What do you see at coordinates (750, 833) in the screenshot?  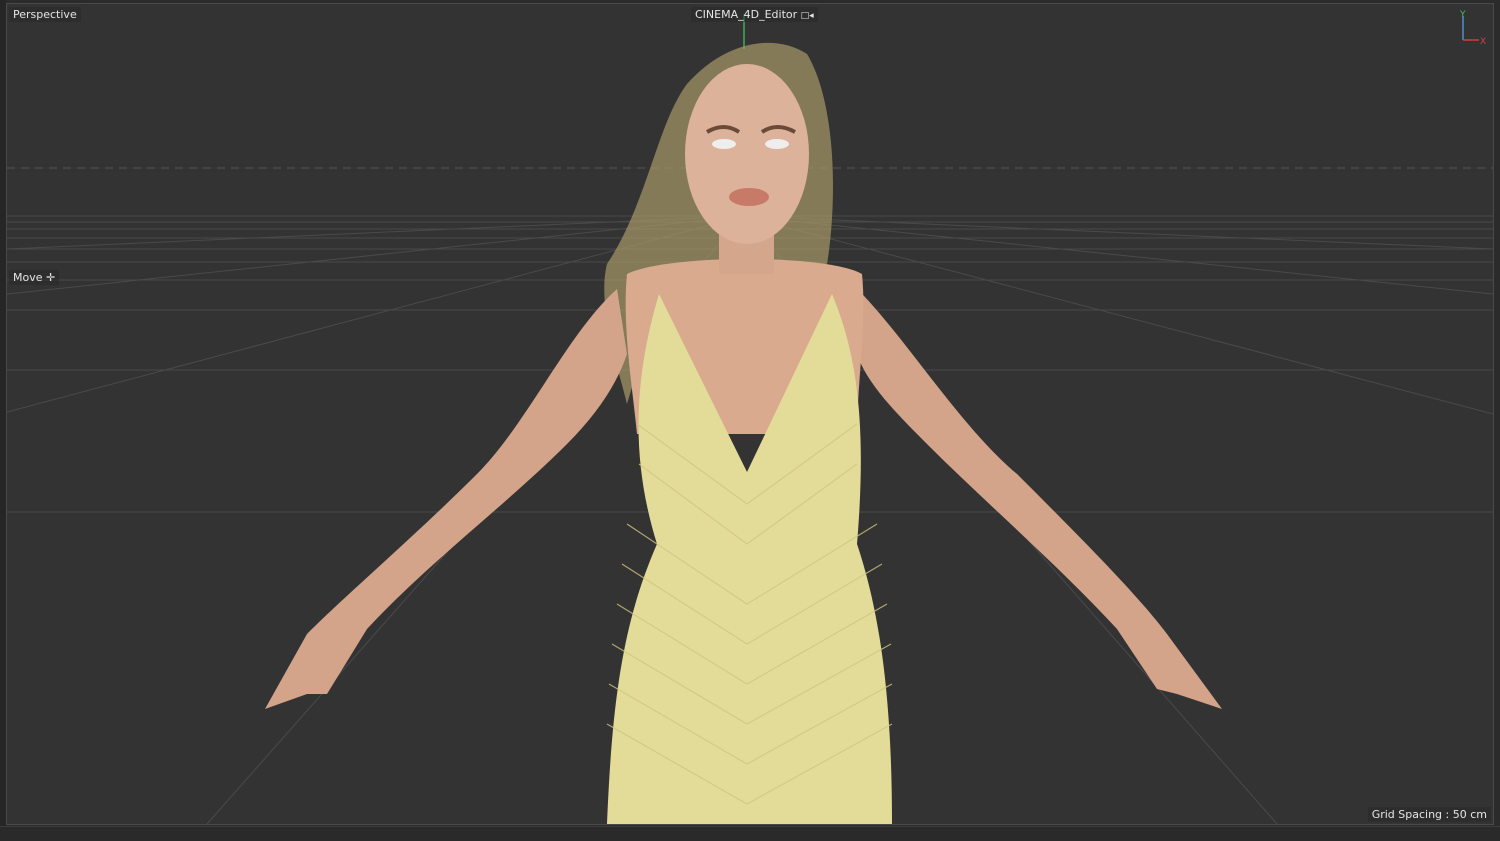 I see `bottom-toolbar-edge` at bounding box center [750, 833].